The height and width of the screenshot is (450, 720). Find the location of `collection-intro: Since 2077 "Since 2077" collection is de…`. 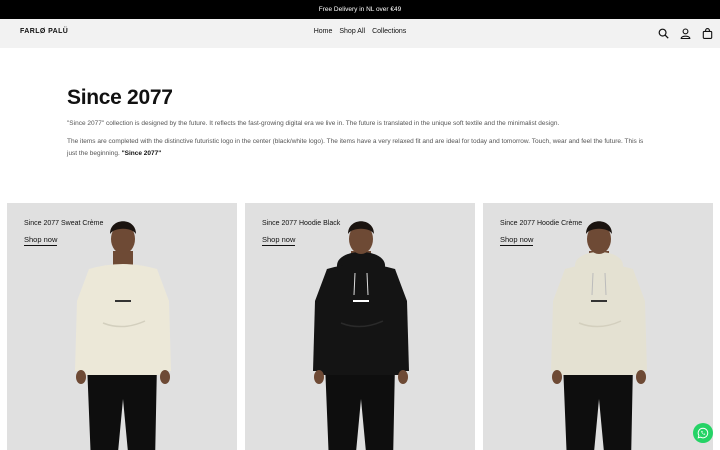

collection-intro: Since 2077 "Since 2077" collection is de… is located at coordinates (357, 123).